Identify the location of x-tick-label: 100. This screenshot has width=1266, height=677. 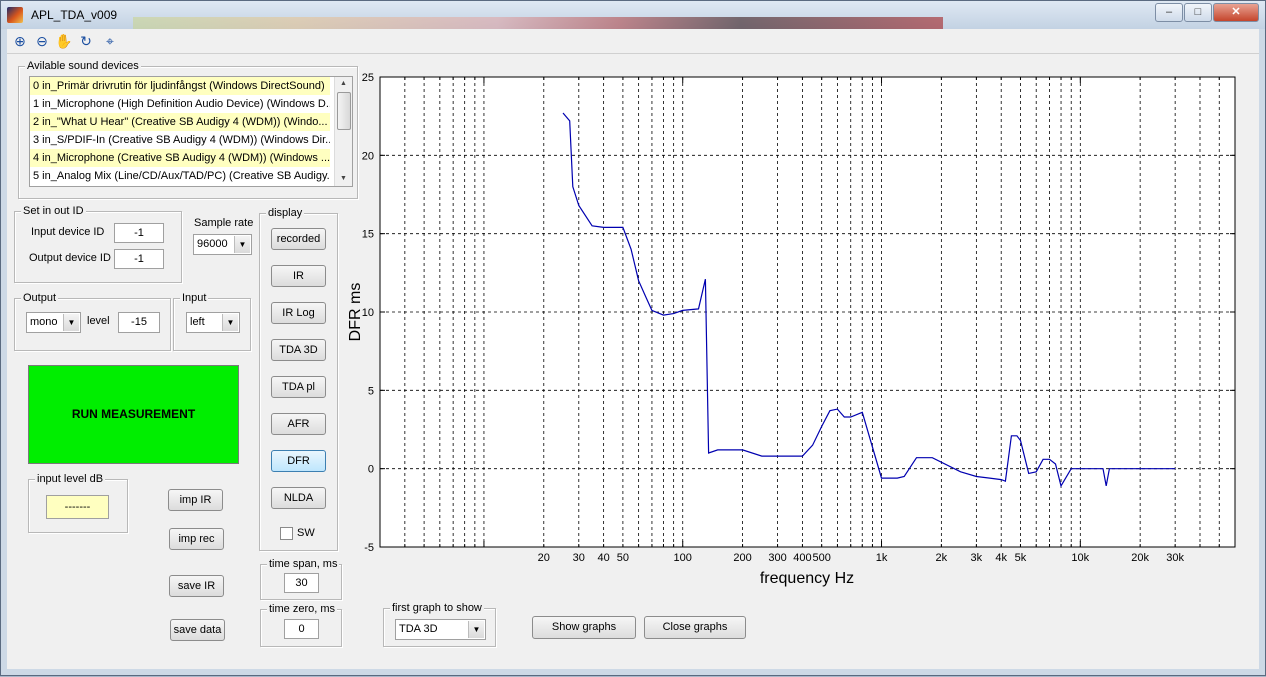
(683, 558).